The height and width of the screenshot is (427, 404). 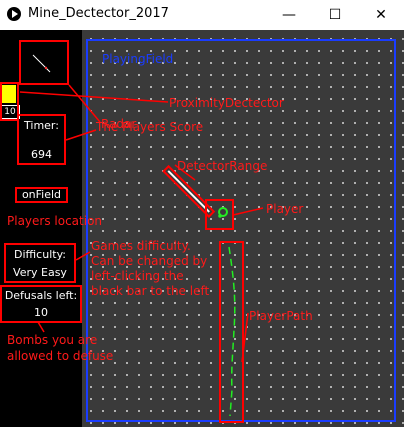 I want to click on timer-label: Timer:, so click(x=41, y=125).